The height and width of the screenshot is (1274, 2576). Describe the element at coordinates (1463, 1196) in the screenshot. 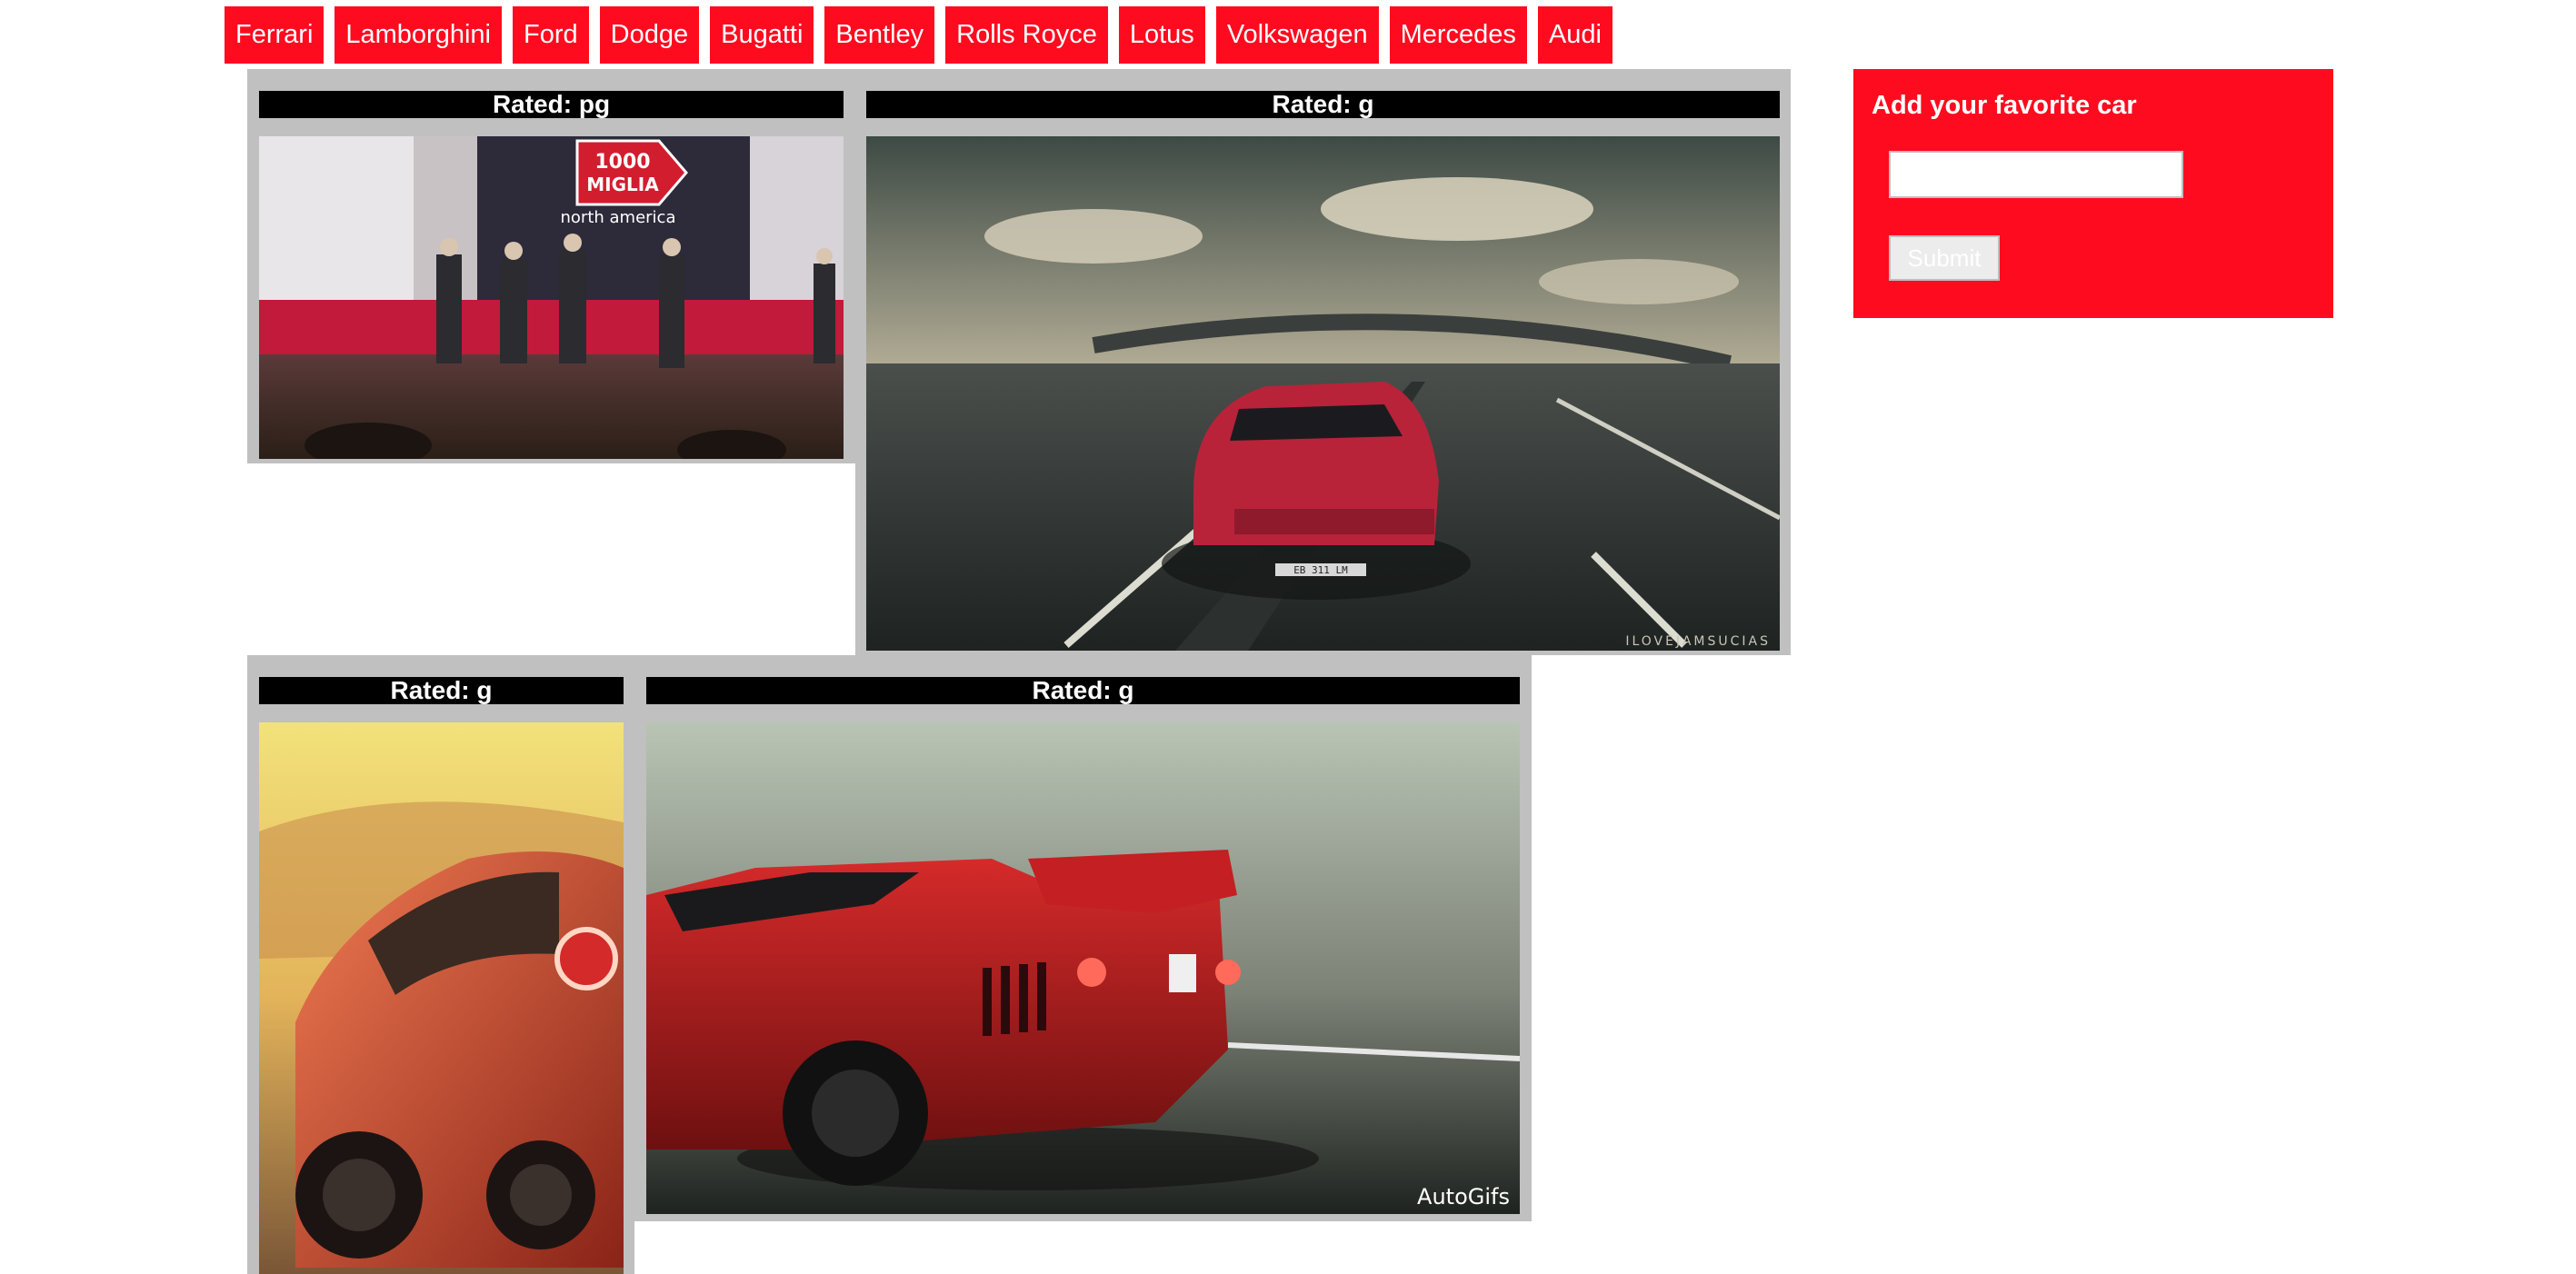

I see `svg-text: AutoGifs` at that location.